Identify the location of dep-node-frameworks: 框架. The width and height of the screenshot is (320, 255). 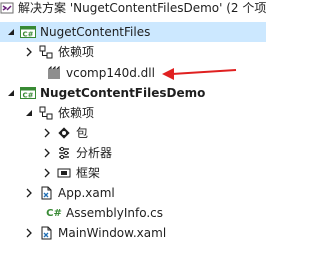
(133, 173).